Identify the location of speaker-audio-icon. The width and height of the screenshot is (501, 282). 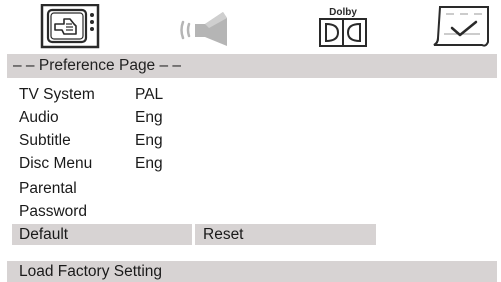
(203, 29).